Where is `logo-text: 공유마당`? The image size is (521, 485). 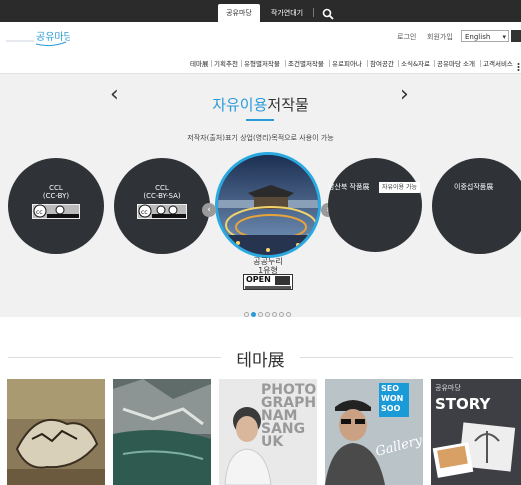 logo-text: 공유마당 is located at coordinates (53, 37).